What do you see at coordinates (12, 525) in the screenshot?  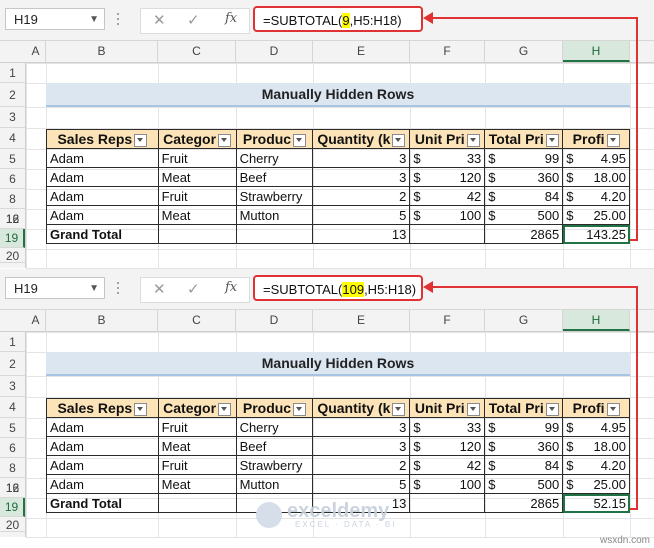 I see `row-header-20: 20` at bounding box center [12, 525].